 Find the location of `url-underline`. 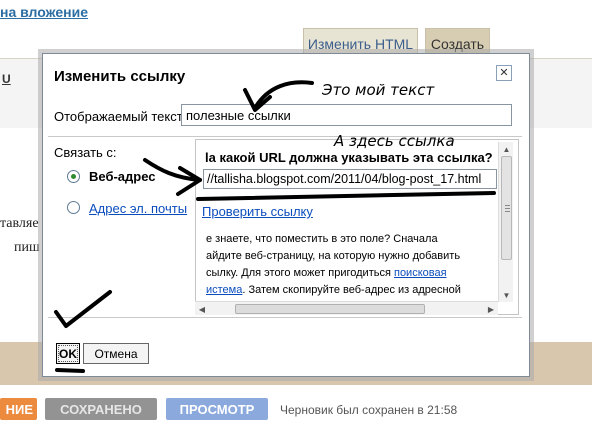

url-underline is located at coordinates (346, 196).